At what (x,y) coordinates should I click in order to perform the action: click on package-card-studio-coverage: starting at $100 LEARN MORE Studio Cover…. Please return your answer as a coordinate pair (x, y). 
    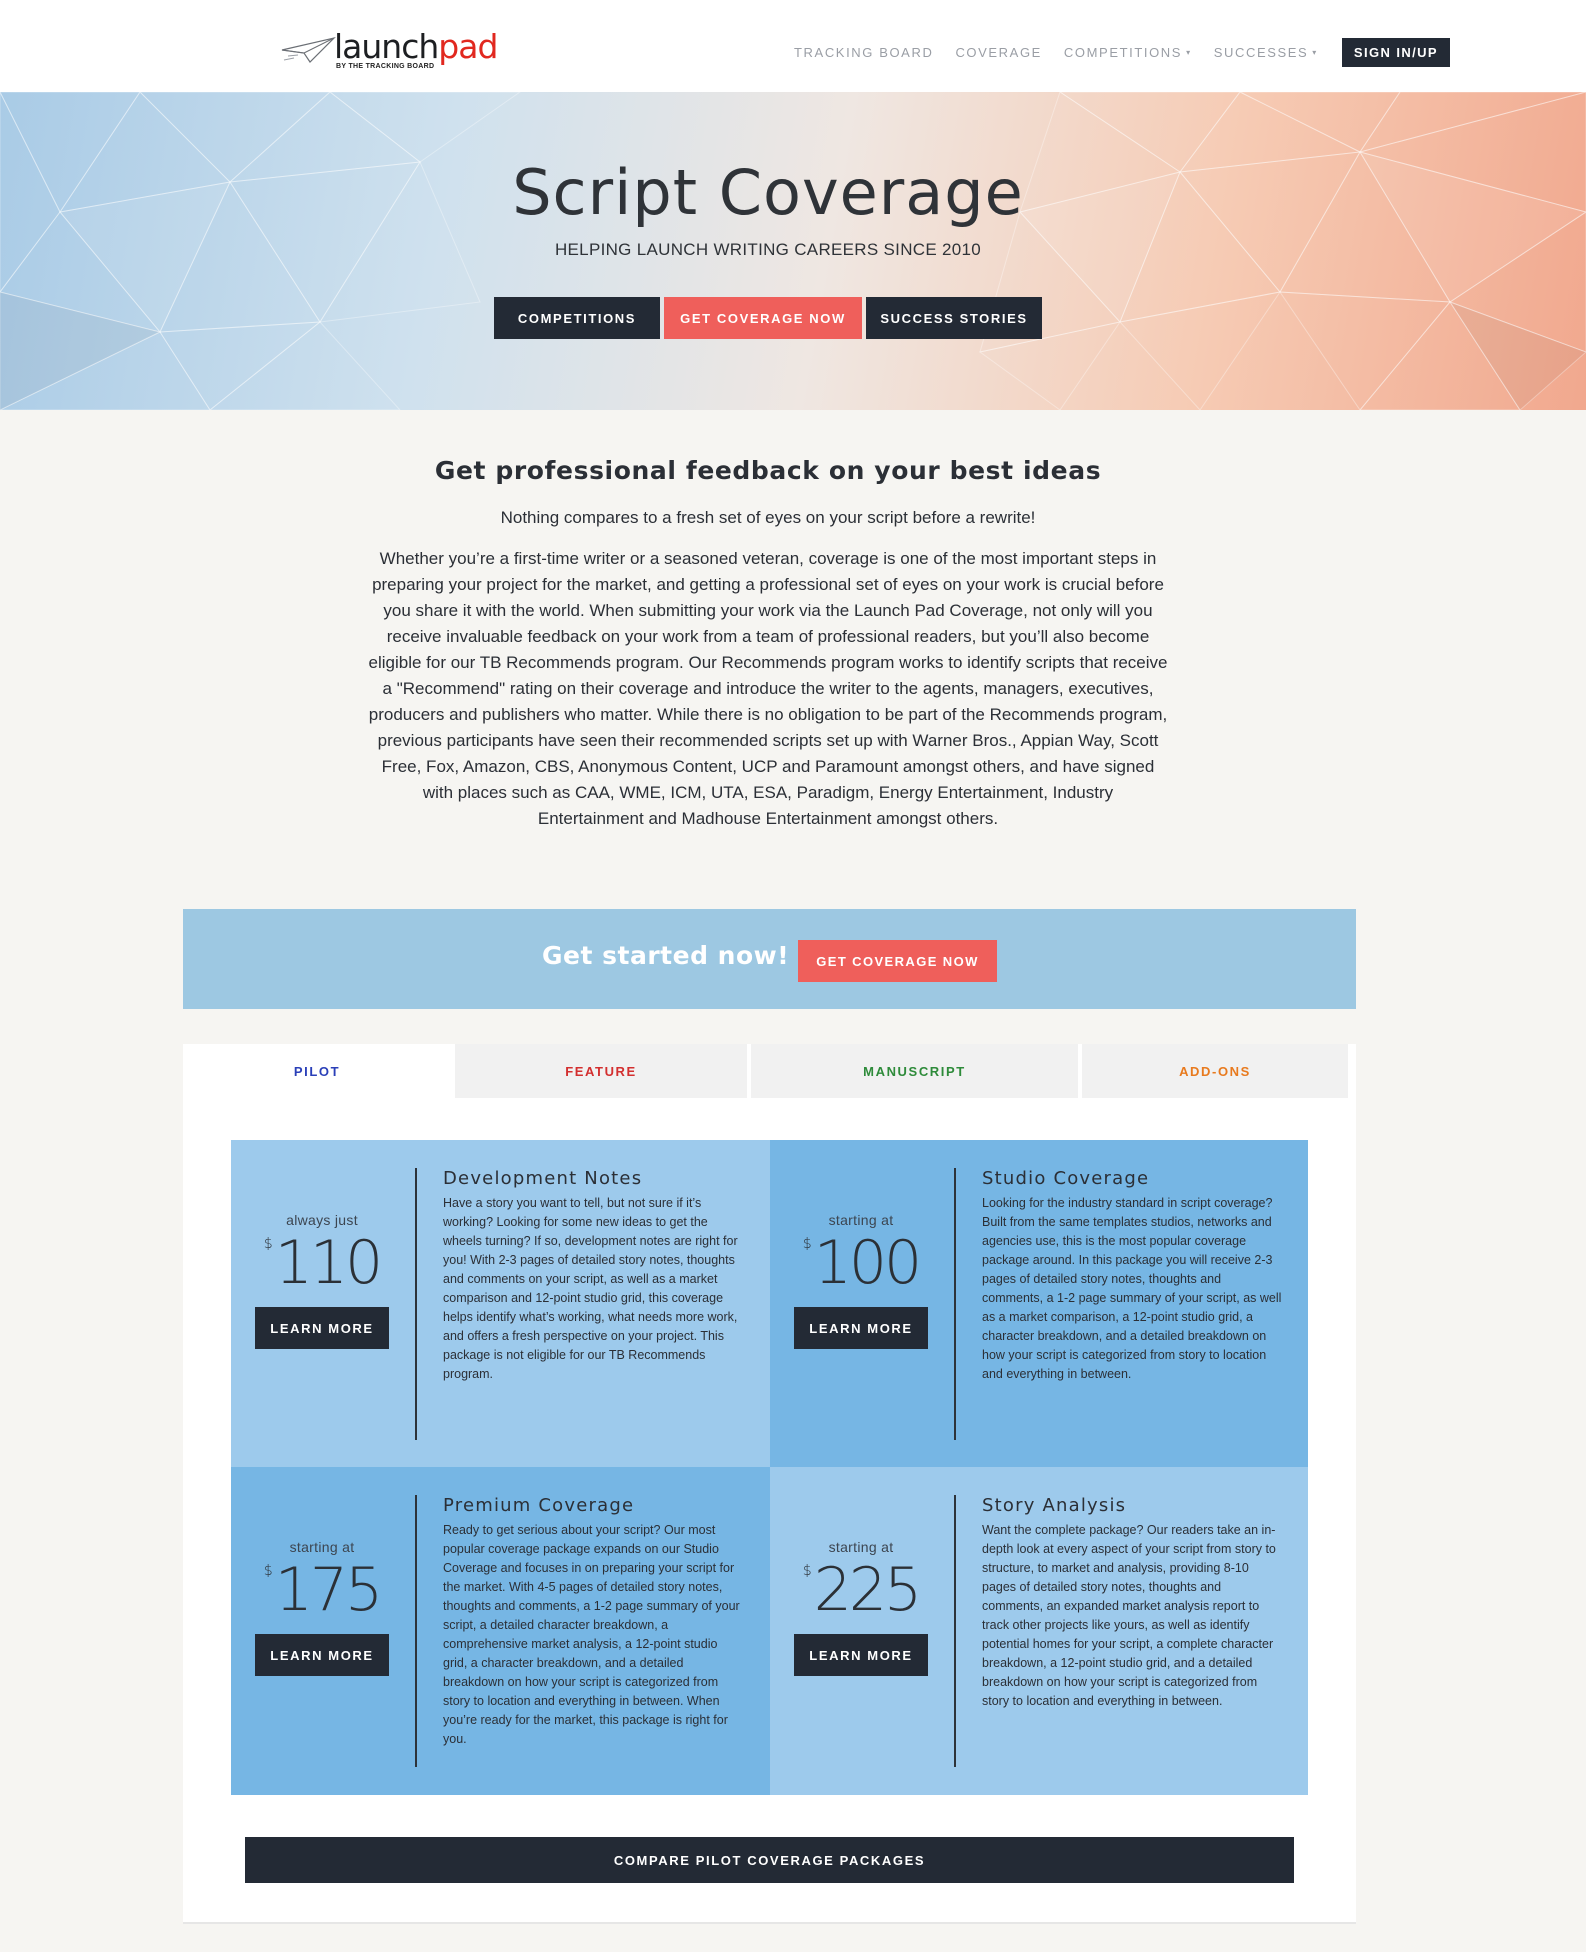
    Looking at the image, I should click on (1039, 1303).